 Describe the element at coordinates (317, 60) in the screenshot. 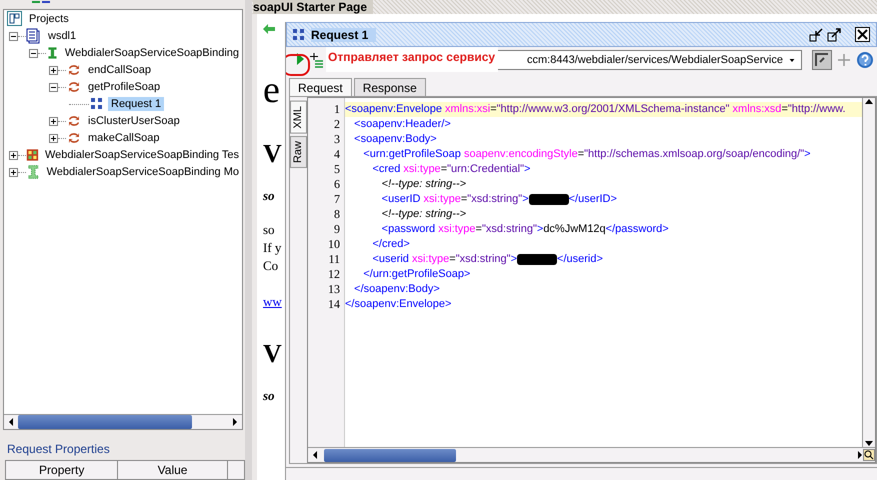

I see `add-step-icon` at that location.